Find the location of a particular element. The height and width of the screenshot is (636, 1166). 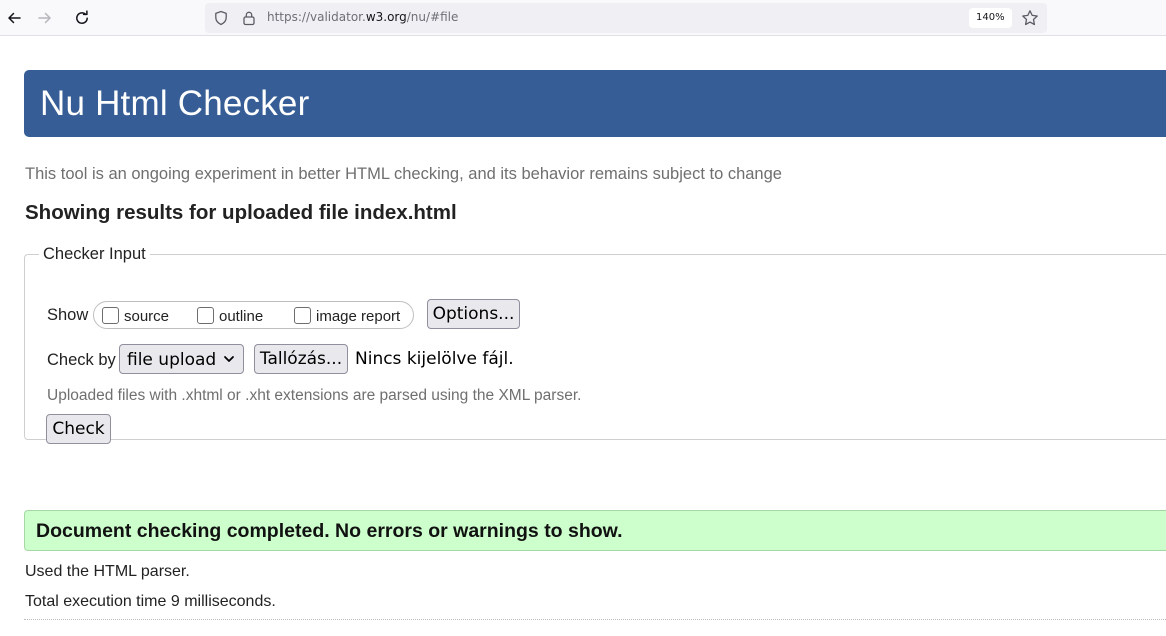

outline-checkbox-label: outline is located at coordinates (241, 316).